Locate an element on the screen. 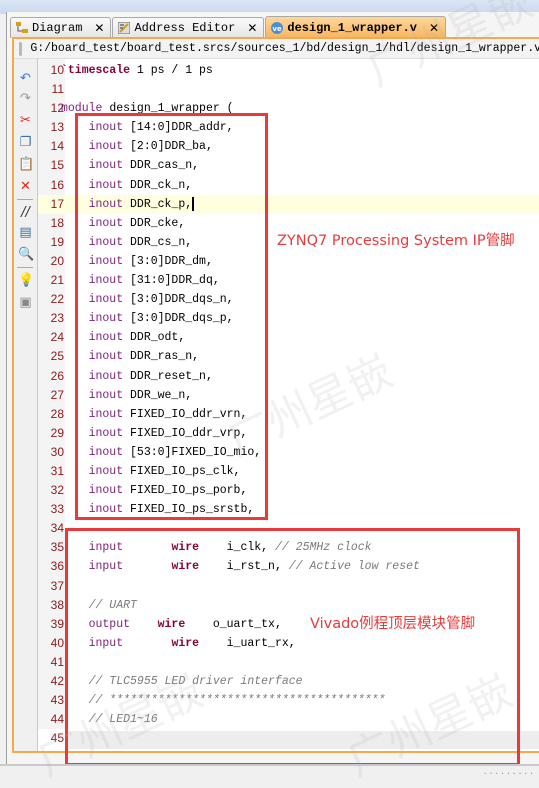 This screenshot has height=788, width=539. vivado-pins-note: Vivado例程顶层模块管脚 is located at coordinates (393, 624).